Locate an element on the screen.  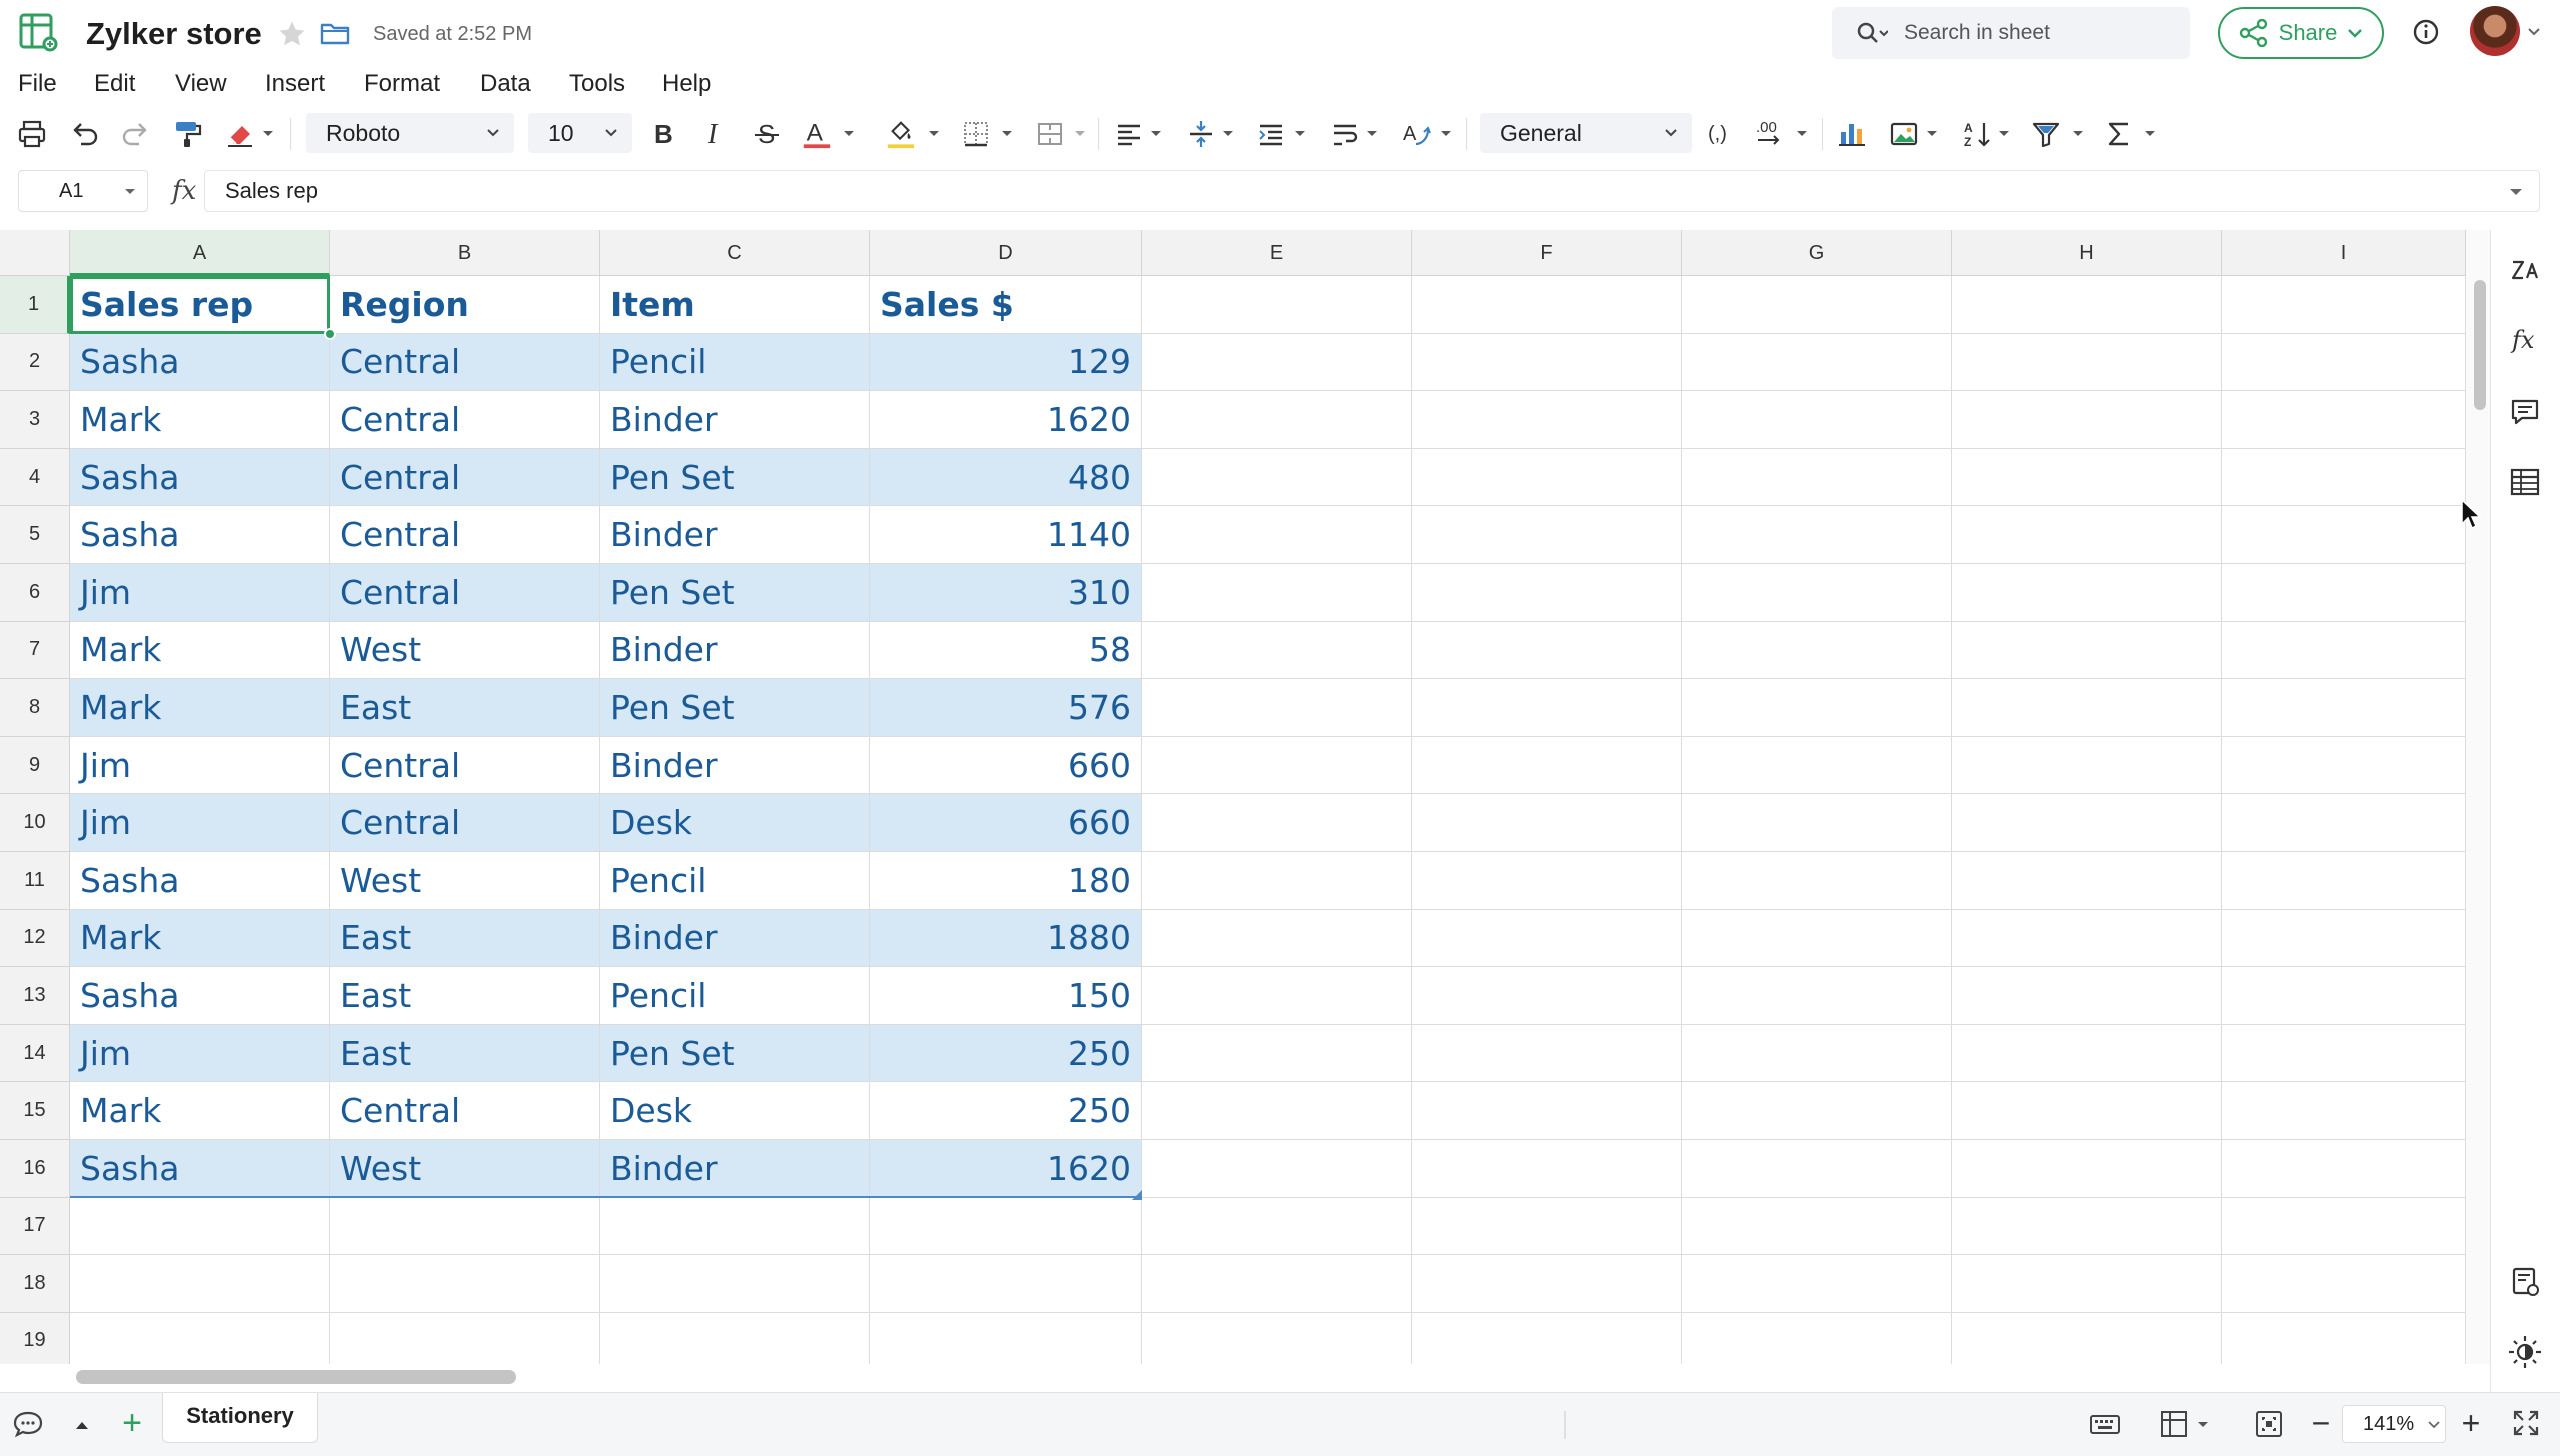
freeze-panes-icon is located at coordinates (2175, 1424).